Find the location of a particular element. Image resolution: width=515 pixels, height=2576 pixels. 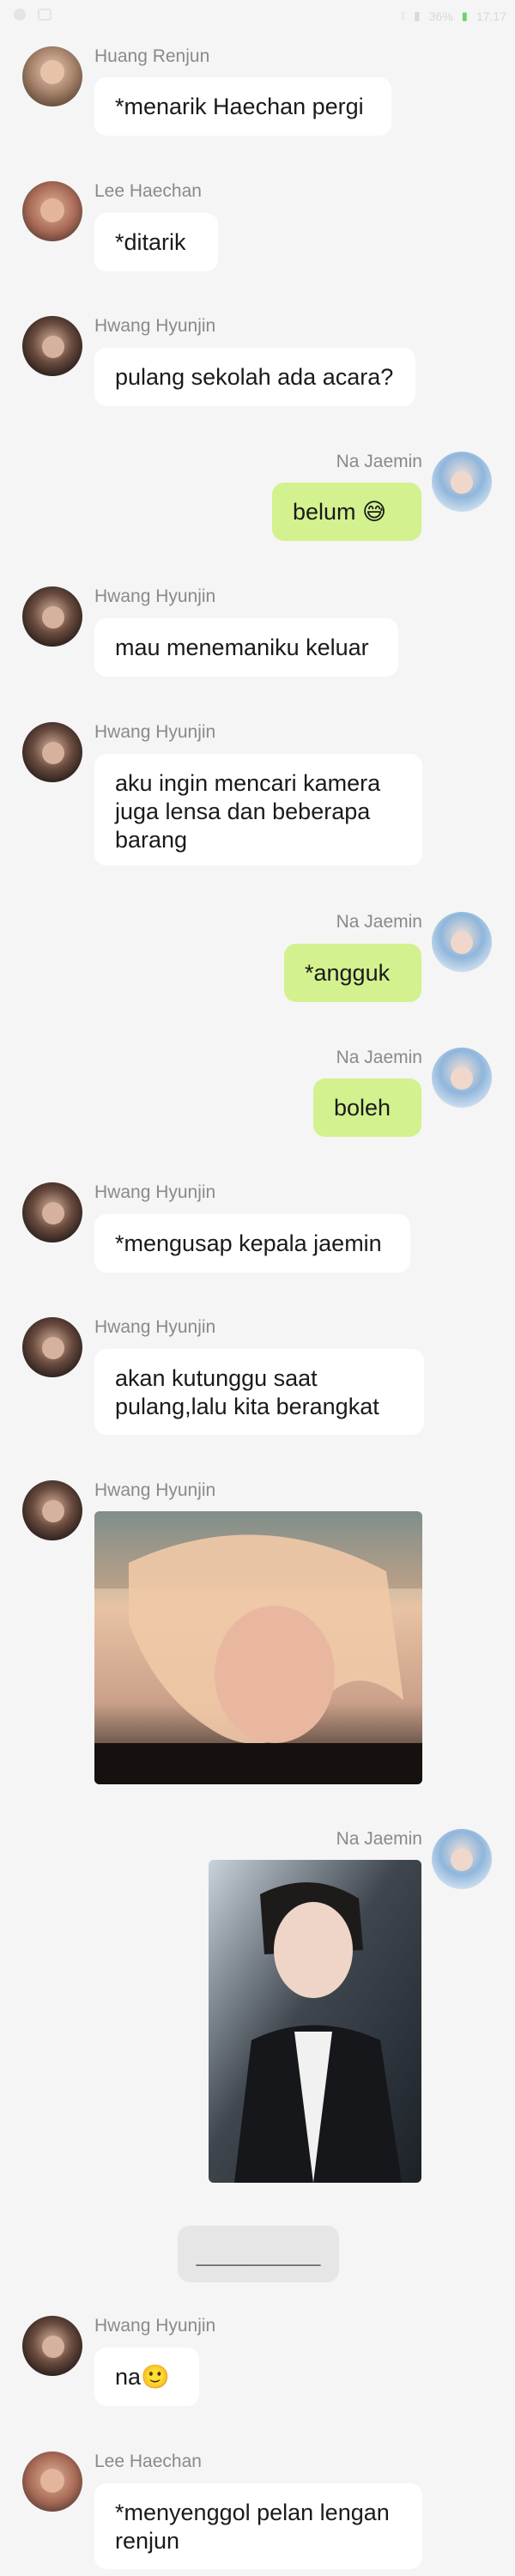

message-bubble: *angguk is located at coordinates (352, 973).